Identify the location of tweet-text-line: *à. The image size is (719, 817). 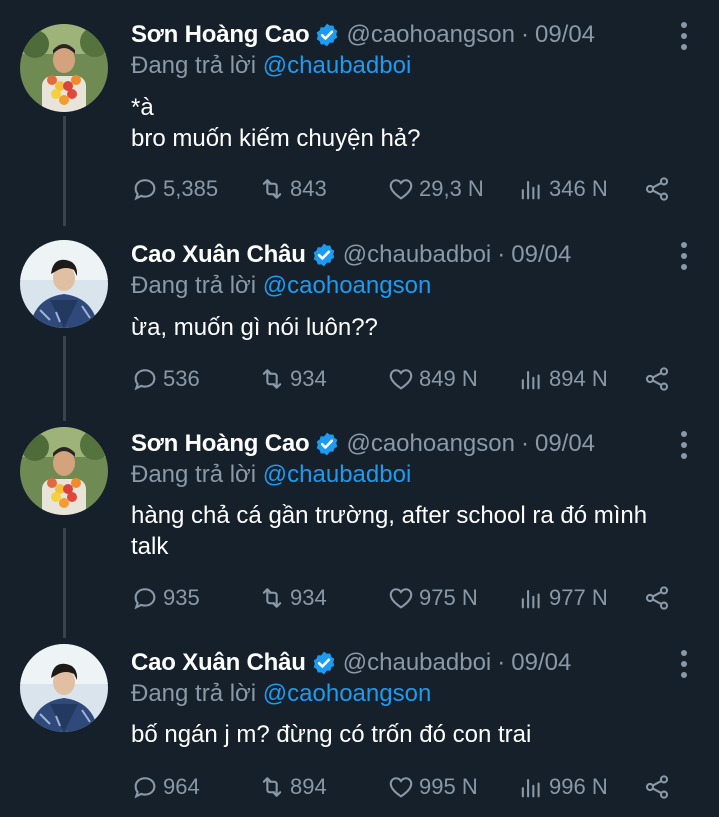
(142, 107).